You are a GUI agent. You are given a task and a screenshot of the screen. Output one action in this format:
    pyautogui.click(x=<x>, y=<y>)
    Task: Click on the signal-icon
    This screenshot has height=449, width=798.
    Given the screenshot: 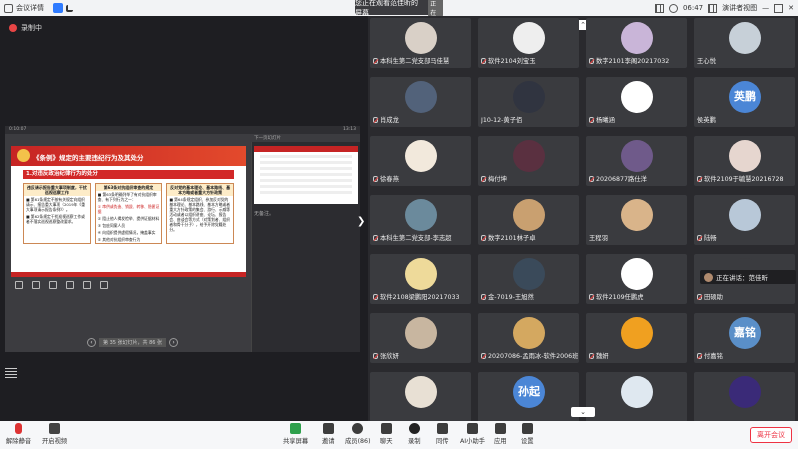 What is the action you would take?
    pyautogui.click(x=69, y=8)
    